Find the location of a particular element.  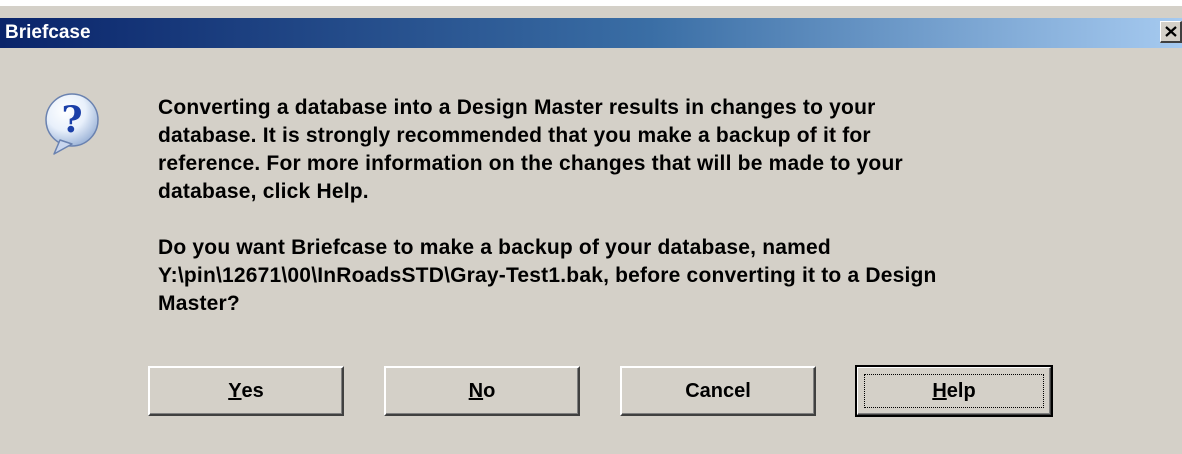

yes-label: es is located at coordinates (252, 390).